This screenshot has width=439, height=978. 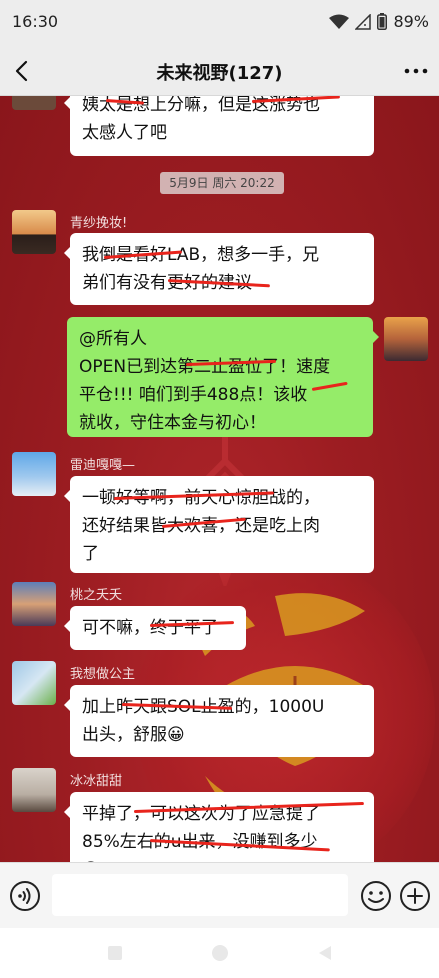 What do you see at coordinates (219, 721) in the screenshot?
I see `message-bubble: 加上昨天跟SOL止盈的，1000U 出头，舒服😀` at bounding box center [219, 721].